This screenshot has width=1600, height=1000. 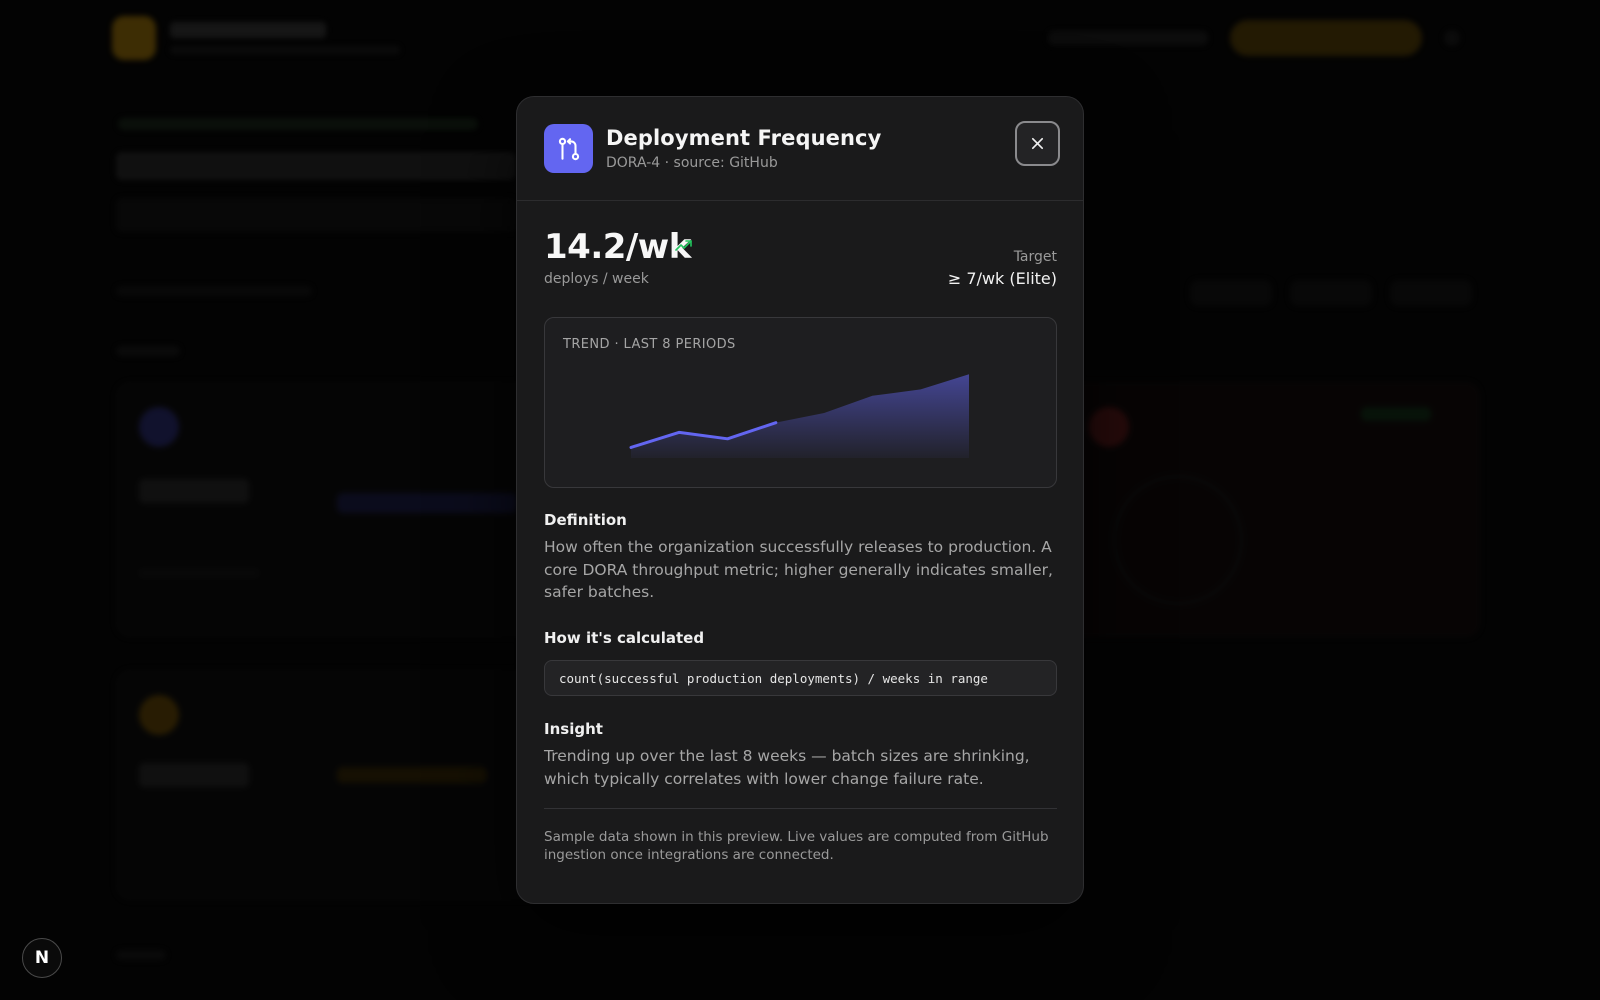 What do you see at coordinates (42, 958) in the screenshot?
I see `nextjs-dev-badge: N` at bounding box center [42, 958].